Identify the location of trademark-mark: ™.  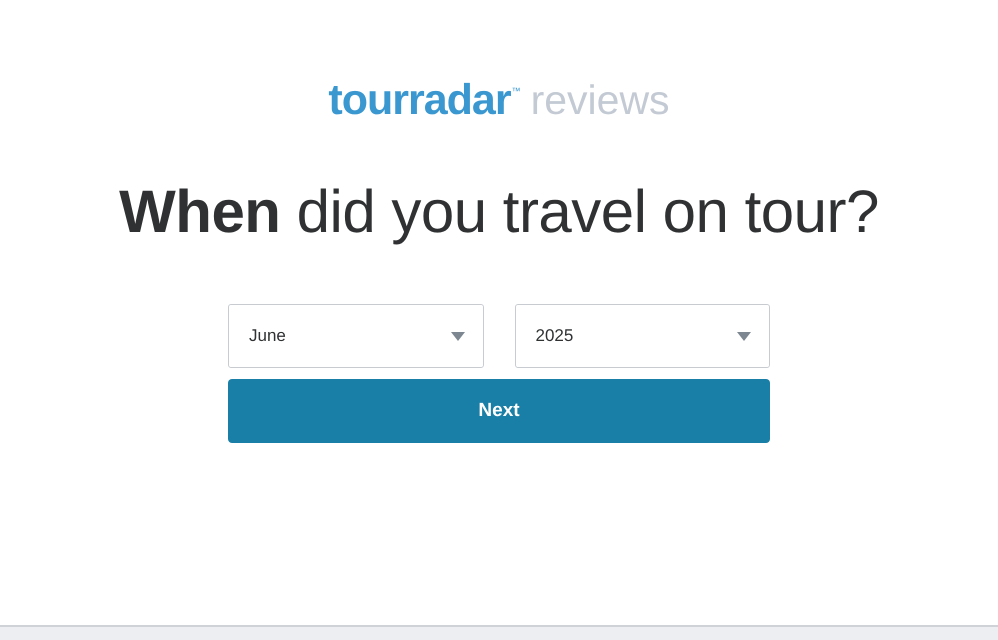
(516, 91).